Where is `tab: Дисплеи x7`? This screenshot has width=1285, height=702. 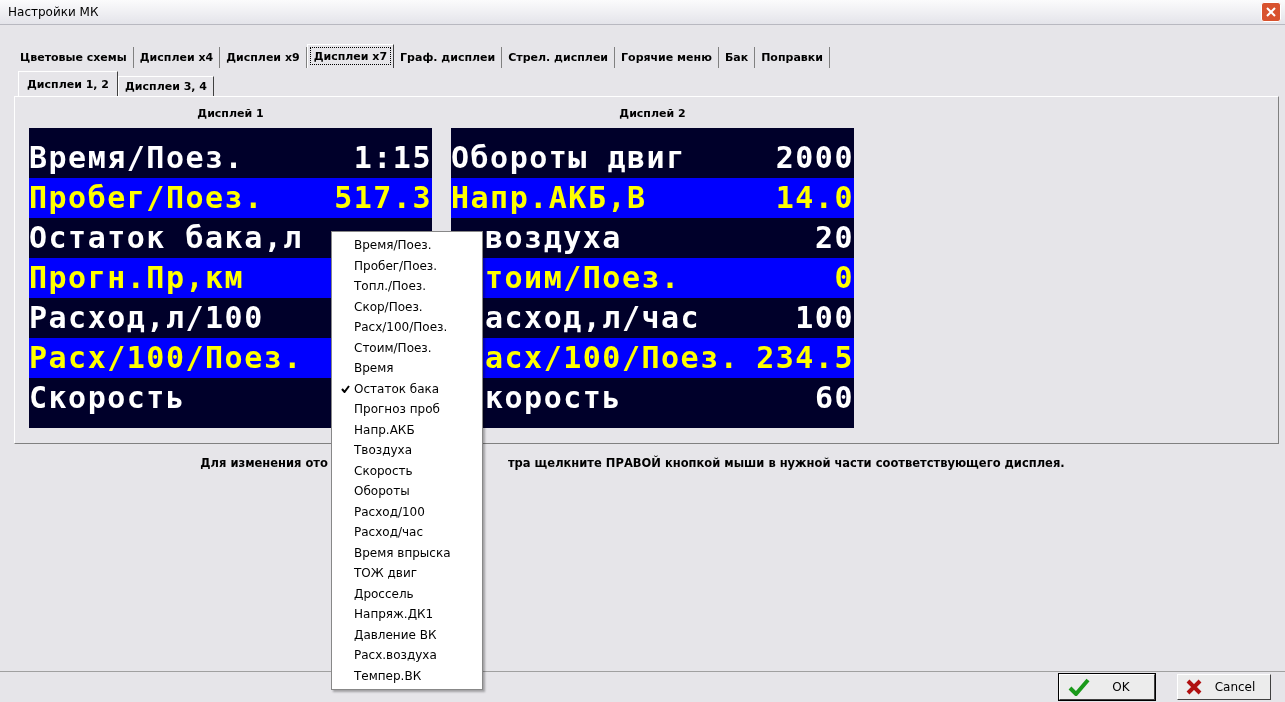
tab: Дисплеи x7 is located at coordinates (350, 56).